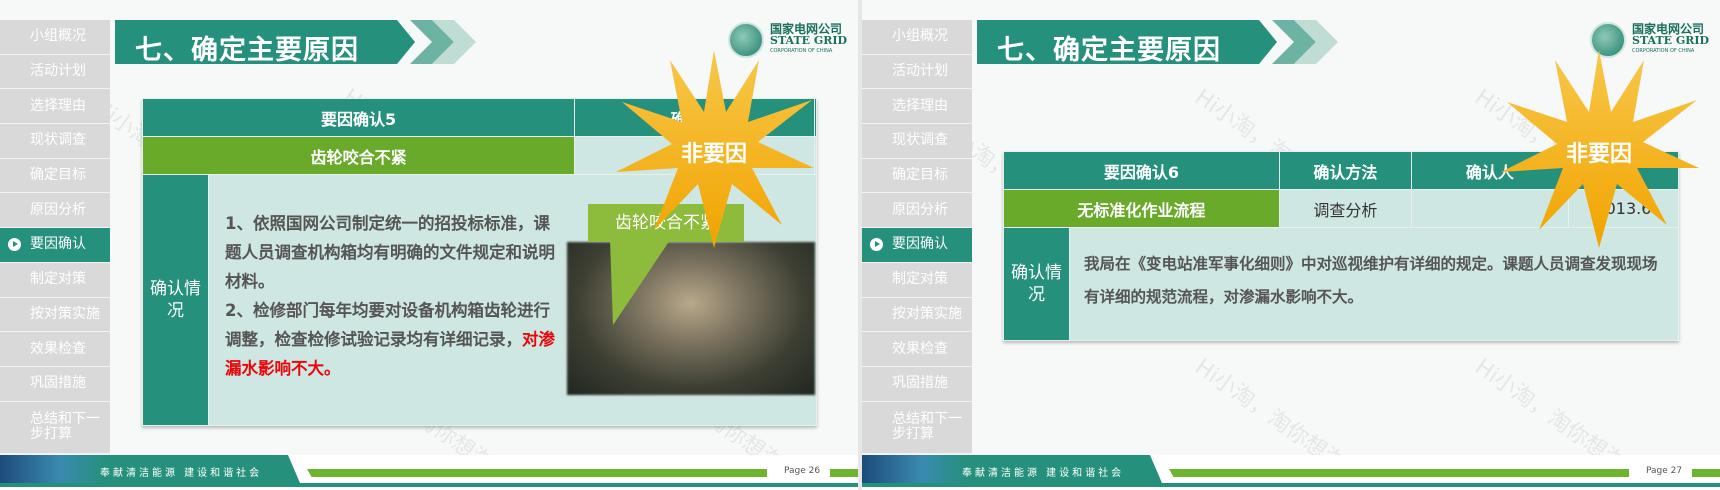 The height and width of the screenshot is (490, 1720). I want to click on footer: 奉献清洁能源 建设和谐社会 Page 26, so click(429, 472).